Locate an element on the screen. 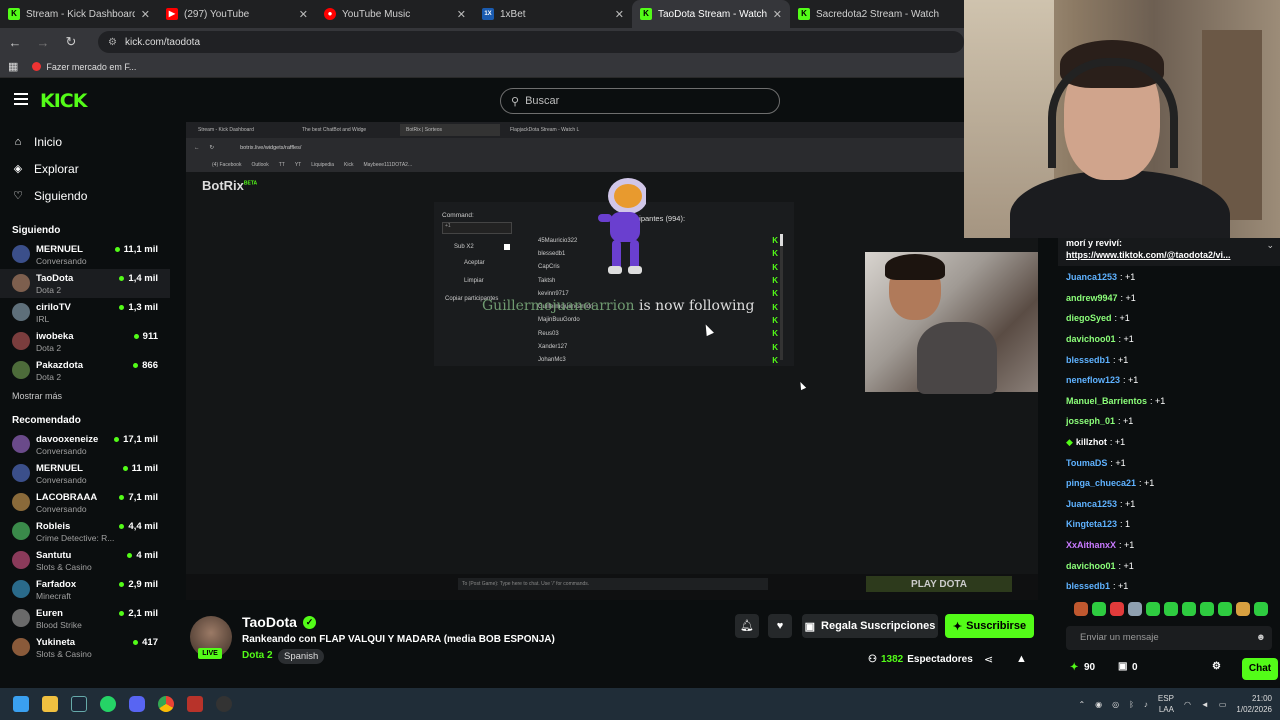 This screenshot has height=720, width=1280. chat-username: Kingteta123 is located at coordinates (1091, 524).